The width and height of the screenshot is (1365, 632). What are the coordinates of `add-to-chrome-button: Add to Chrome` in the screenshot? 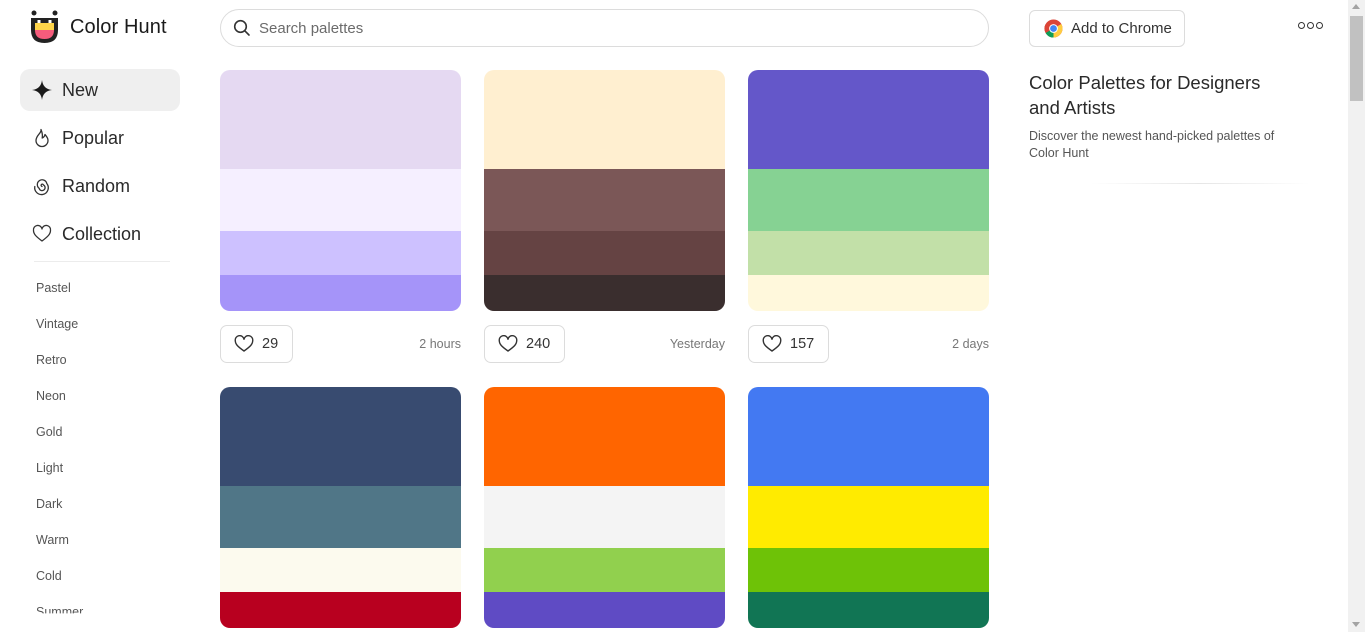 It's located at (1107, 28).